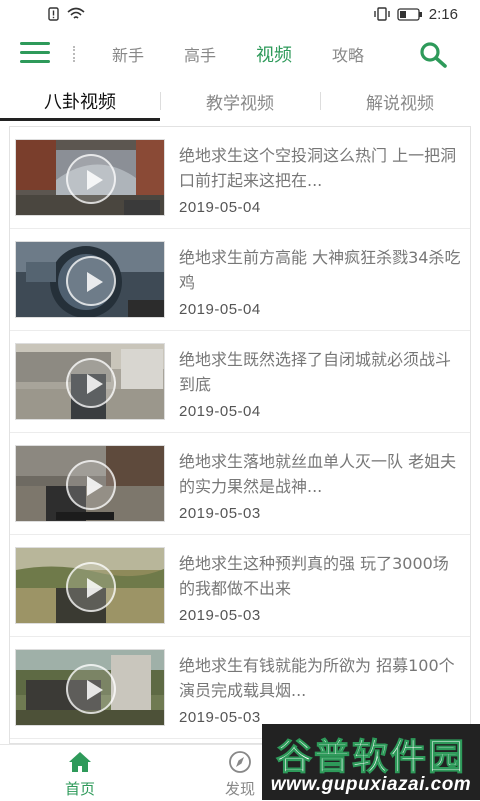 This screenshot has height=801, width=480. I want to click on battery-icon, so click(409, 14).